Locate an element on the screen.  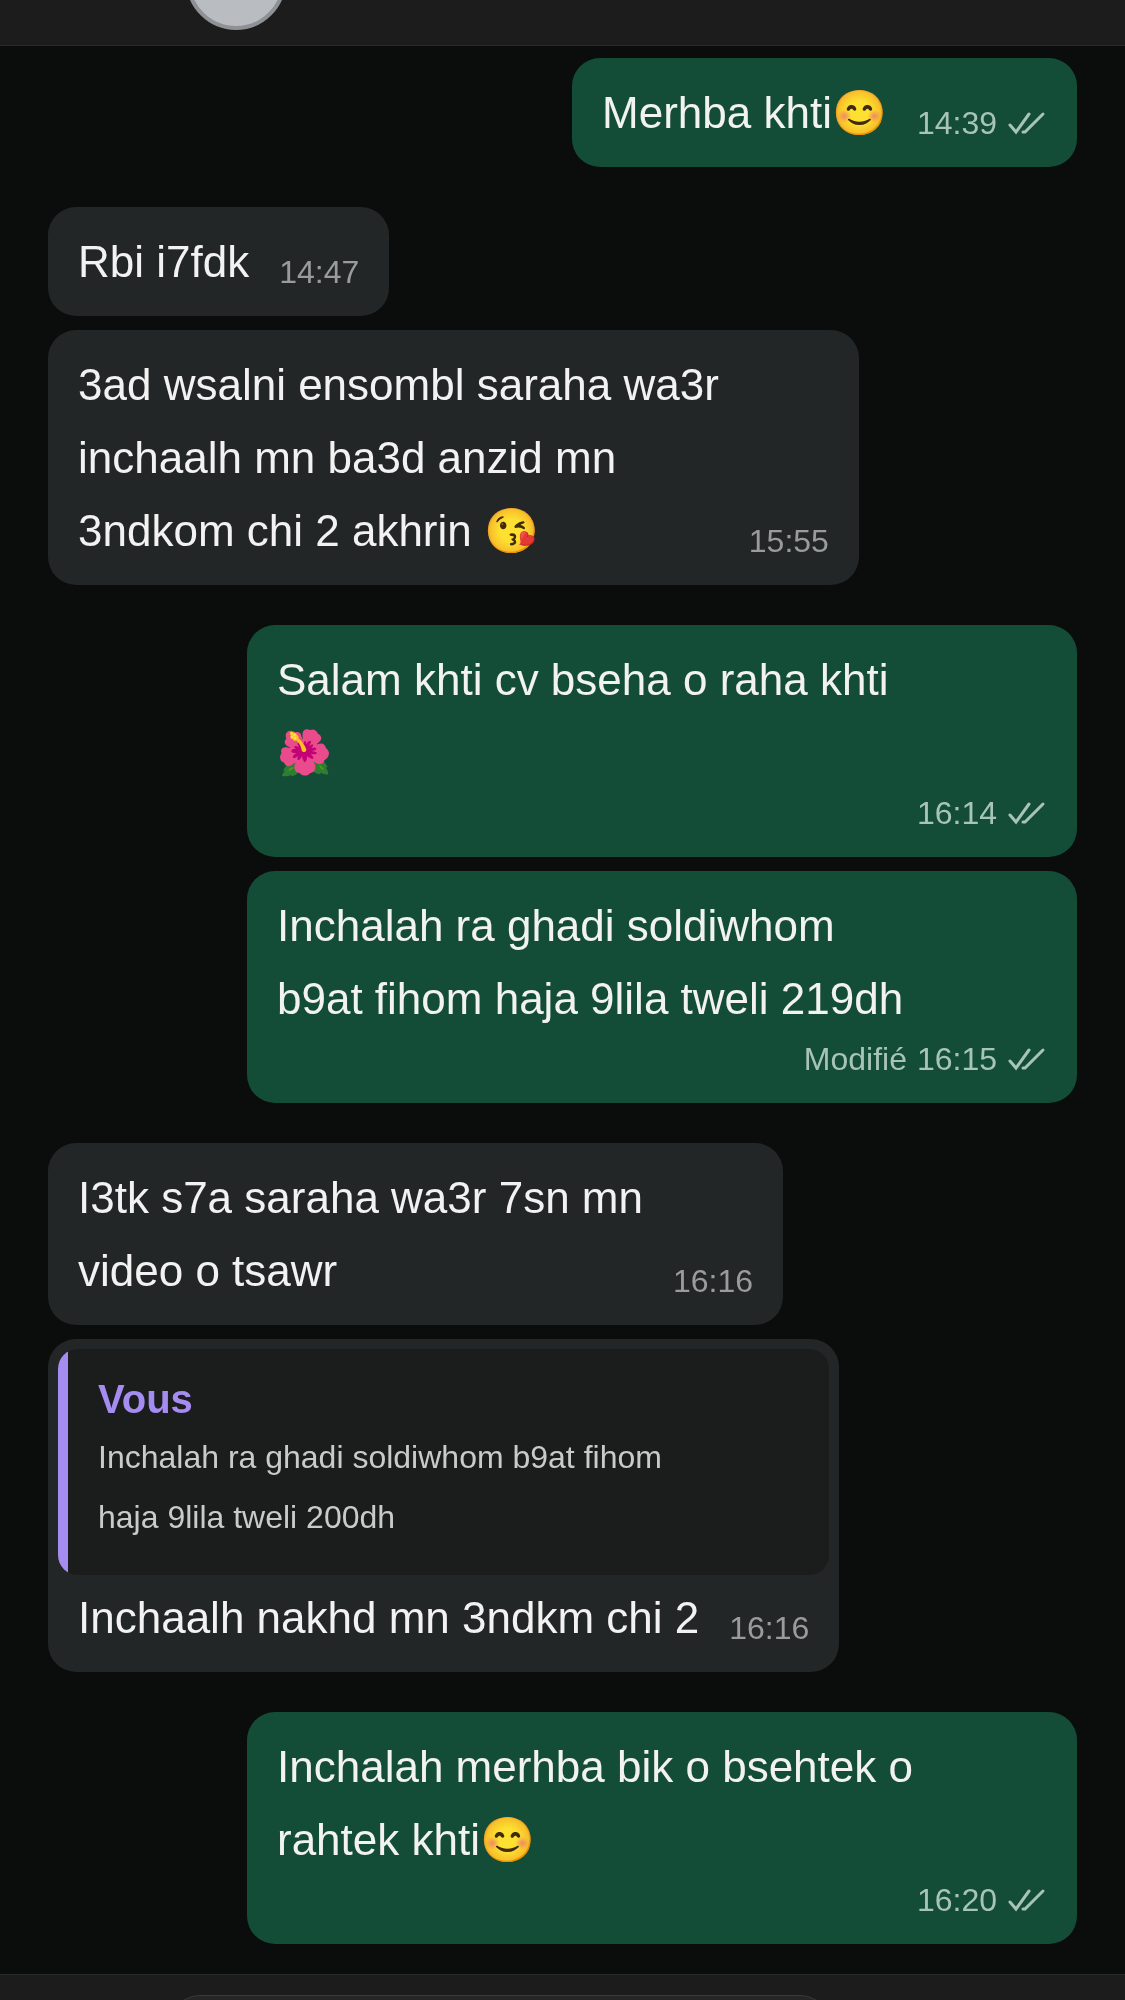
message-time: 14:47 is located at coordinates (319, 272).